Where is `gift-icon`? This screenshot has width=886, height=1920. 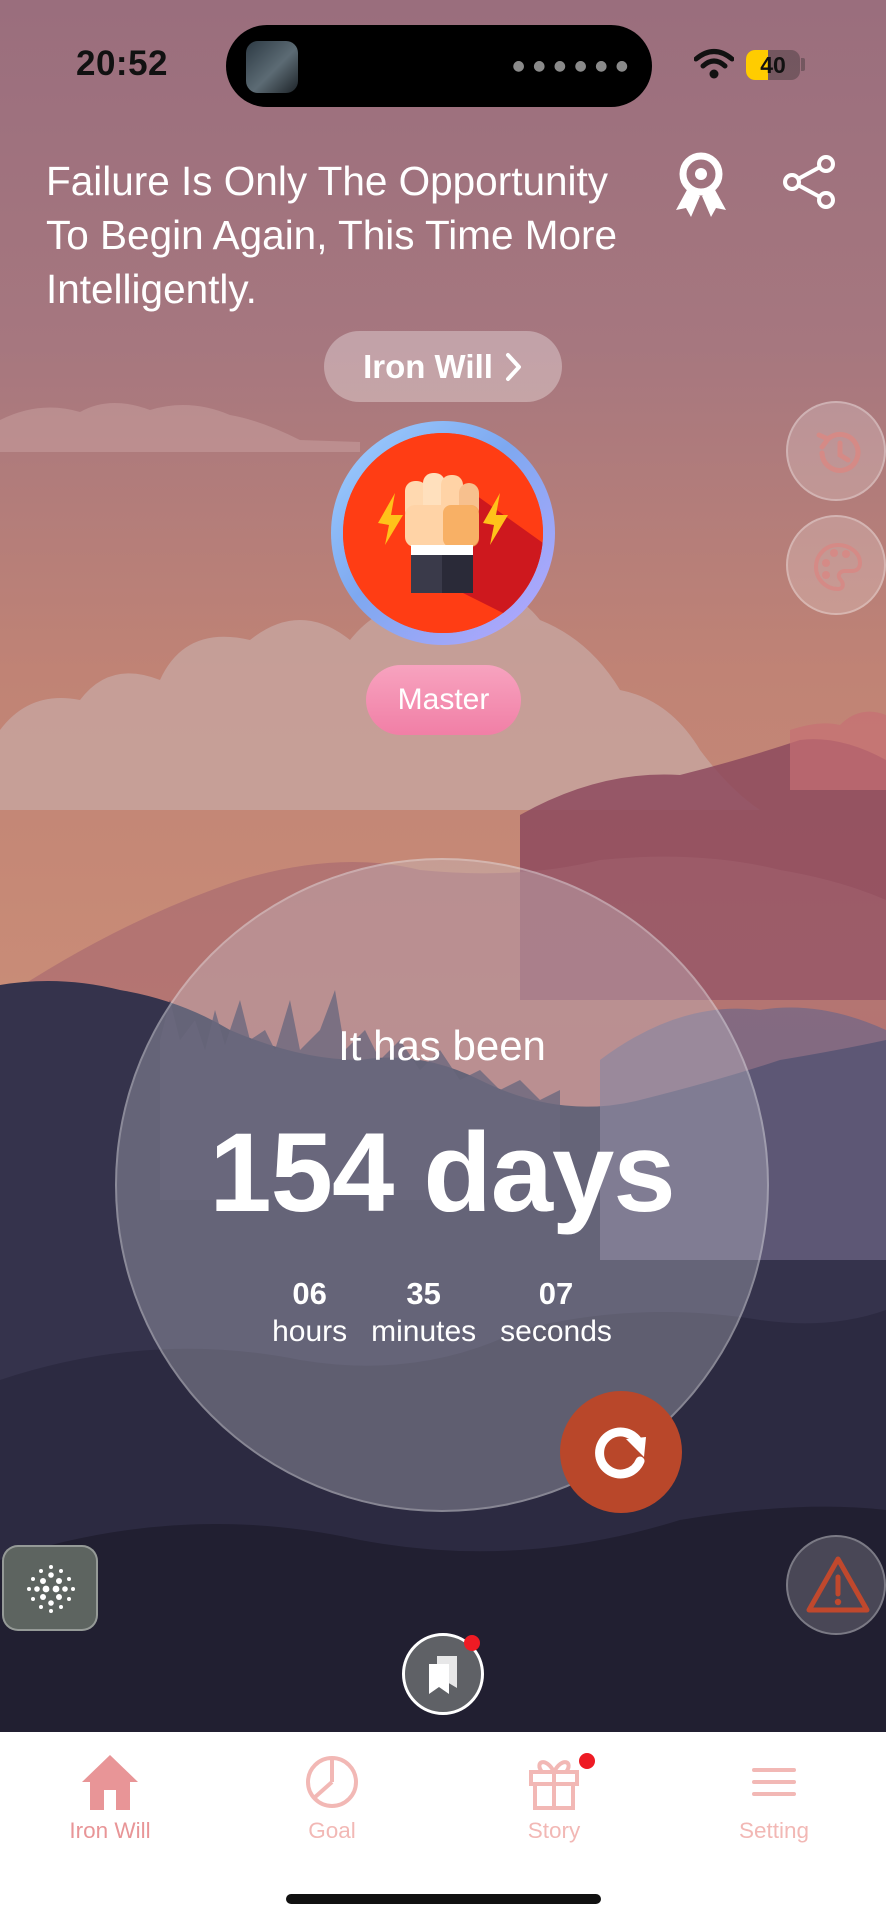 gift-icon is located at coordinates (554, 1785).